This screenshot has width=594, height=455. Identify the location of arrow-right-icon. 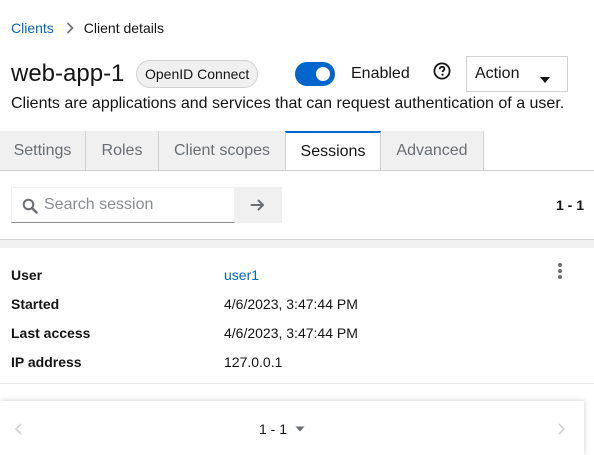
(257, 205).